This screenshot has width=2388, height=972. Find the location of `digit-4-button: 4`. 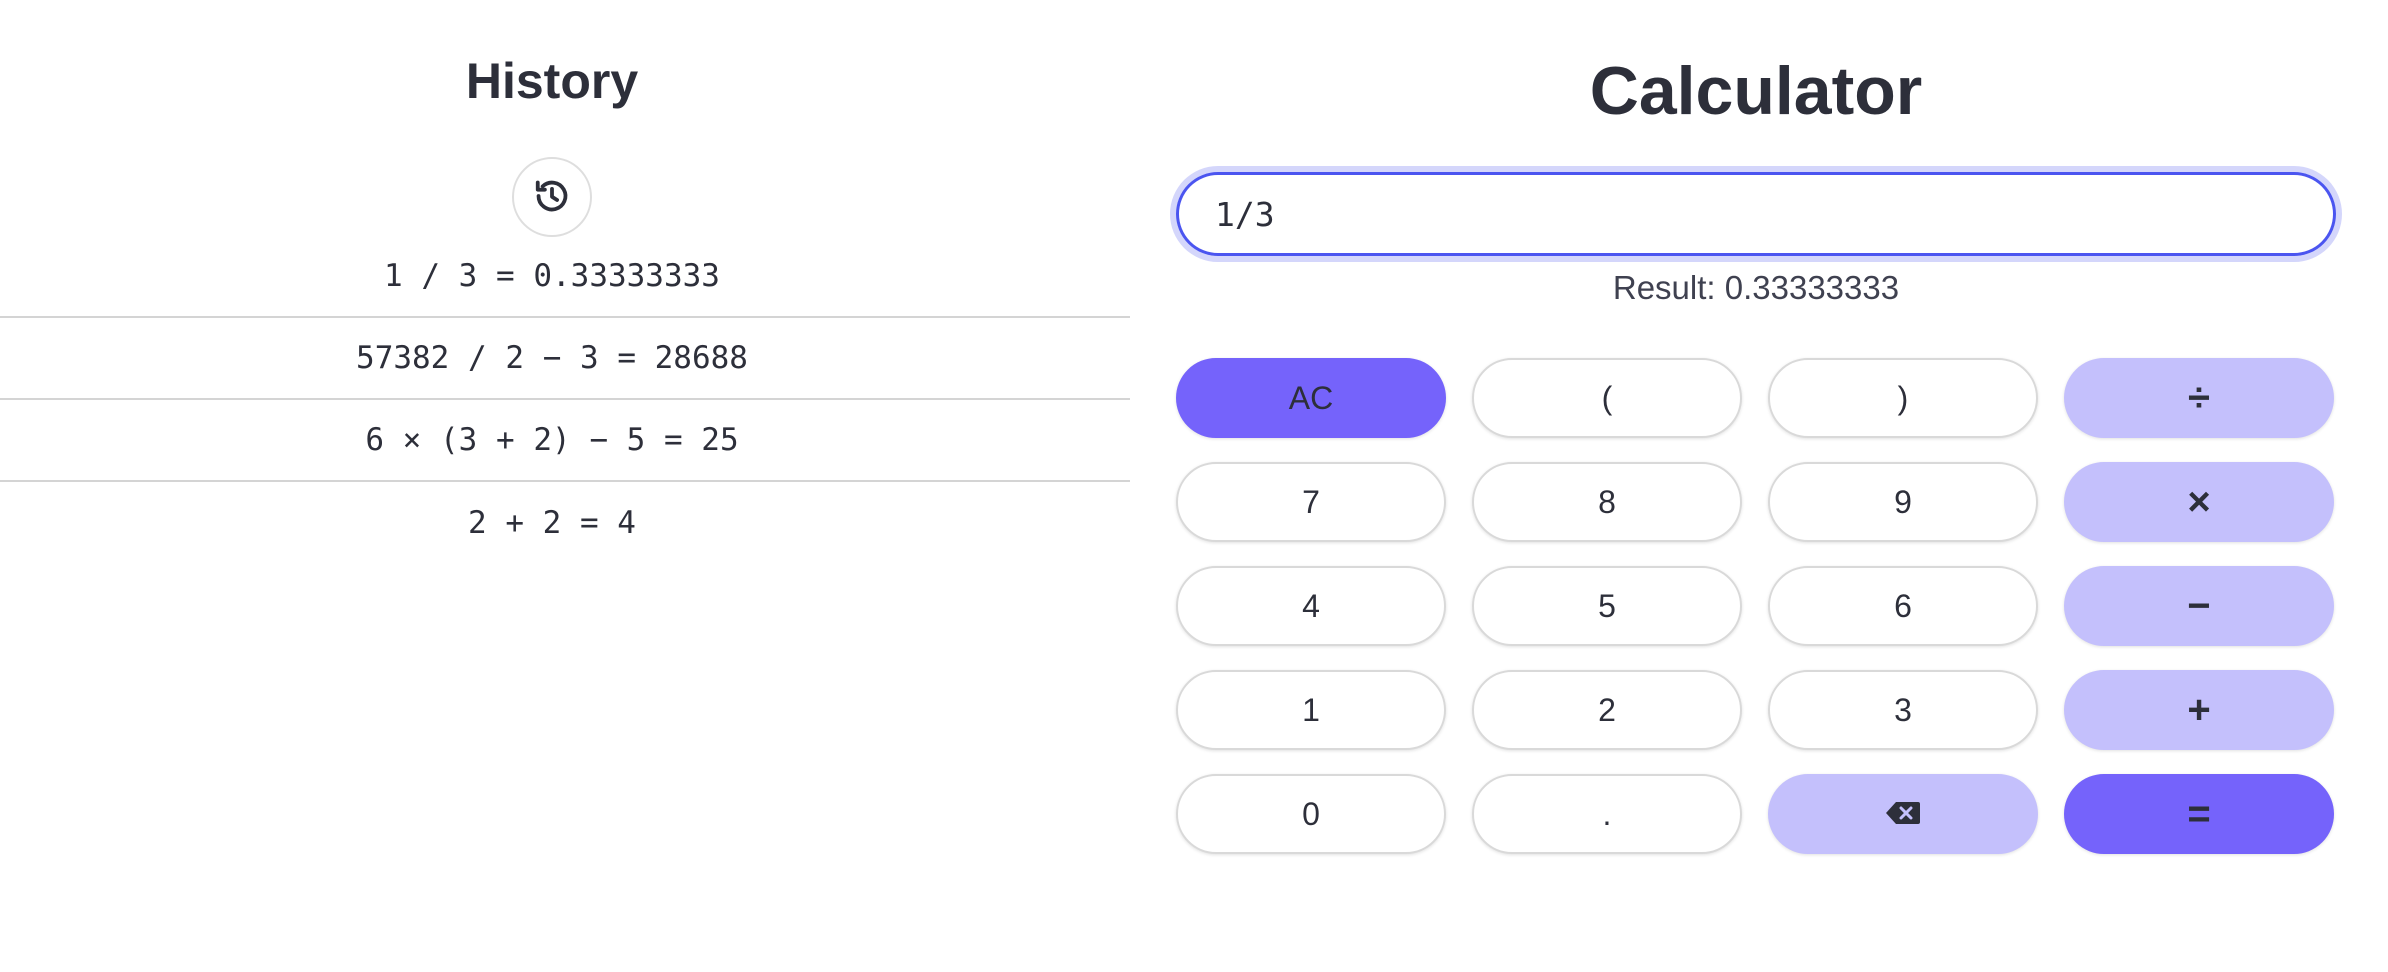

digit-4-button: 4 is located at coordinates (1311, 606).